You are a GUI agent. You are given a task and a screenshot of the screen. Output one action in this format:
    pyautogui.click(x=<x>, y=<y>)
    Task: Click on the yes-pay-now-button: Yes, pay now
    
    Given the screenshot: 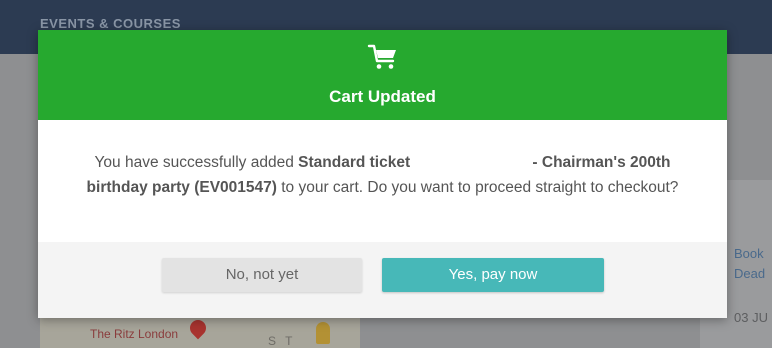 What is the action you would take?
    pyautogui.click(x=493, y=275)
    